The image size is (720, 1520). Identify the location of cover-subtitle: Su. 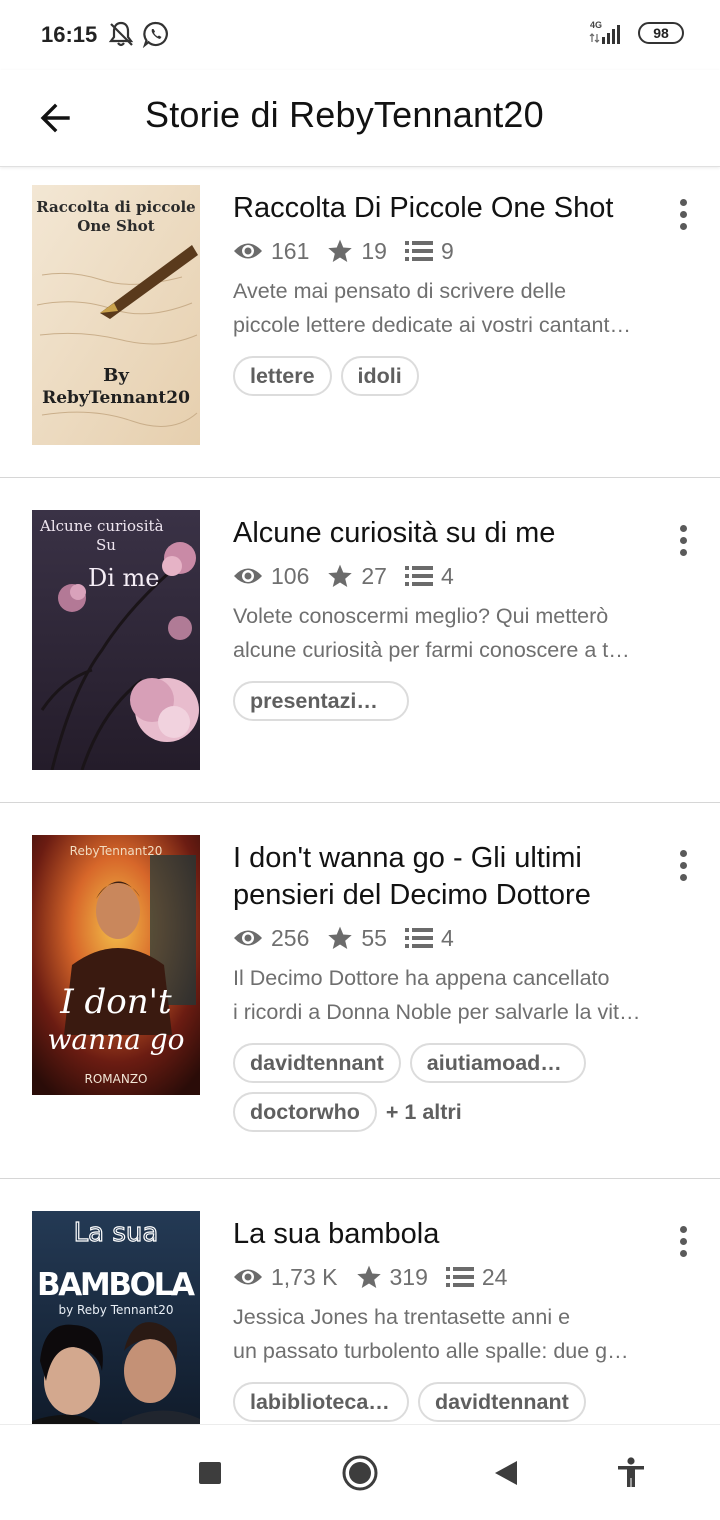
(106, 545).